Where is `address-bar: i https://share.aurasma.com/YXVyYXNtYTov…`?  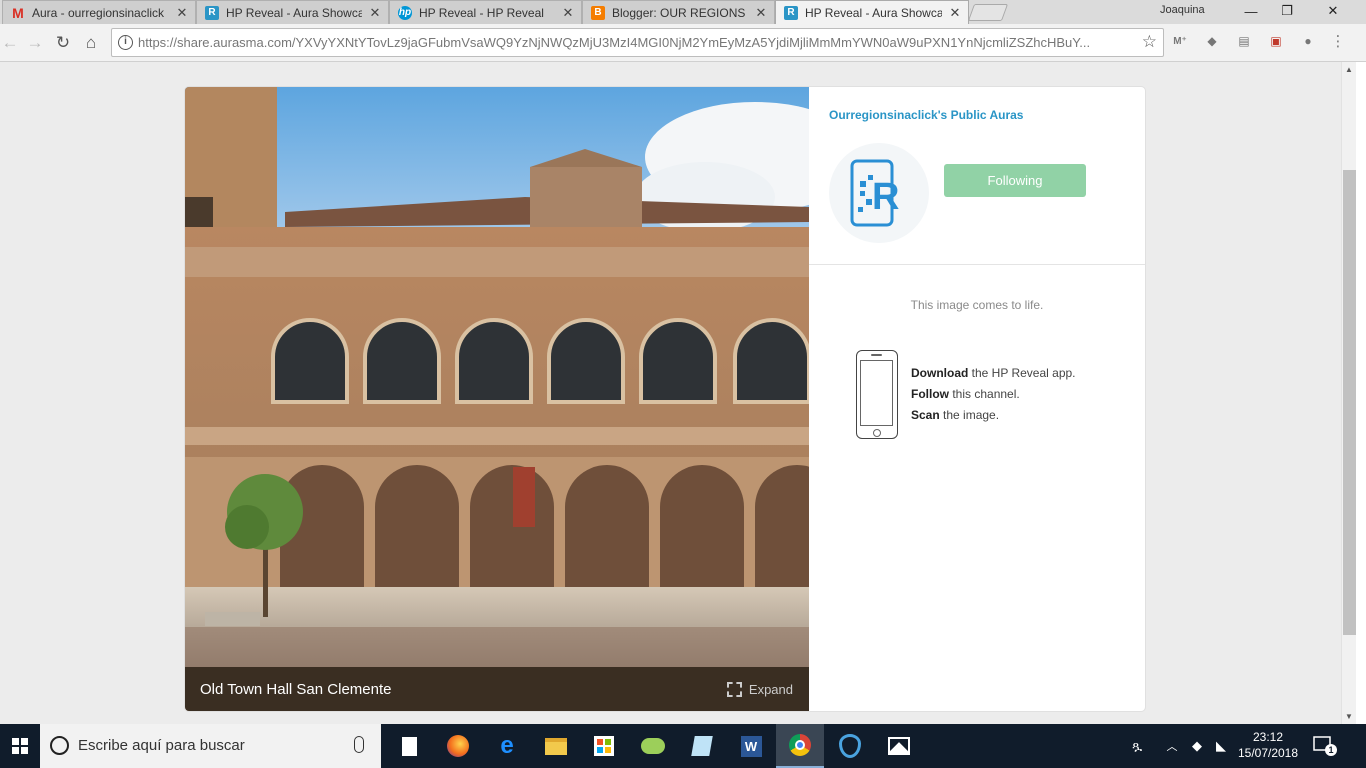 address-bar: i https://share.aurasma.com/YXVyYXNtYTov… is located at coordinates (637, 42).